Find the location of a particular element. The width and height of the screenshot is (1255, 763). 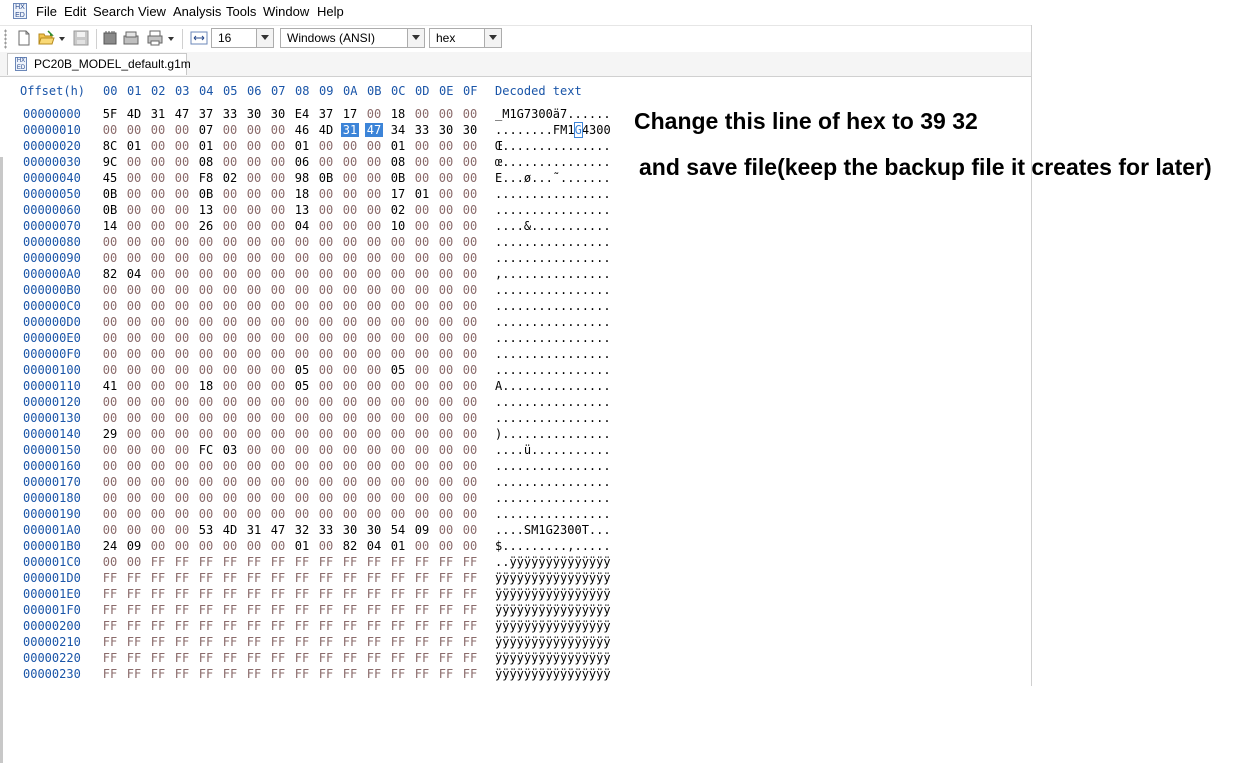

hex-byte: 33 is located at coordinates (422, 130).